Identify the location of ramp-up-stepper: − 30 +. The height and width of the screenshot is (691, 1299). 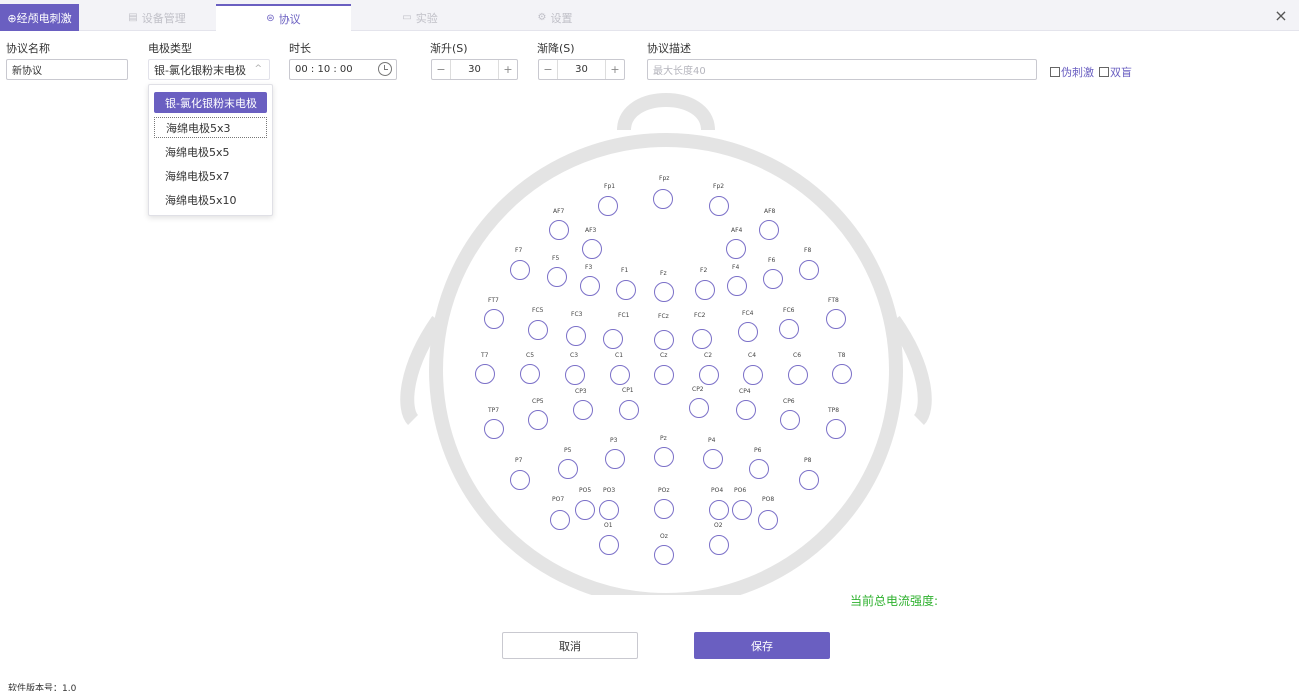
(474, 69).